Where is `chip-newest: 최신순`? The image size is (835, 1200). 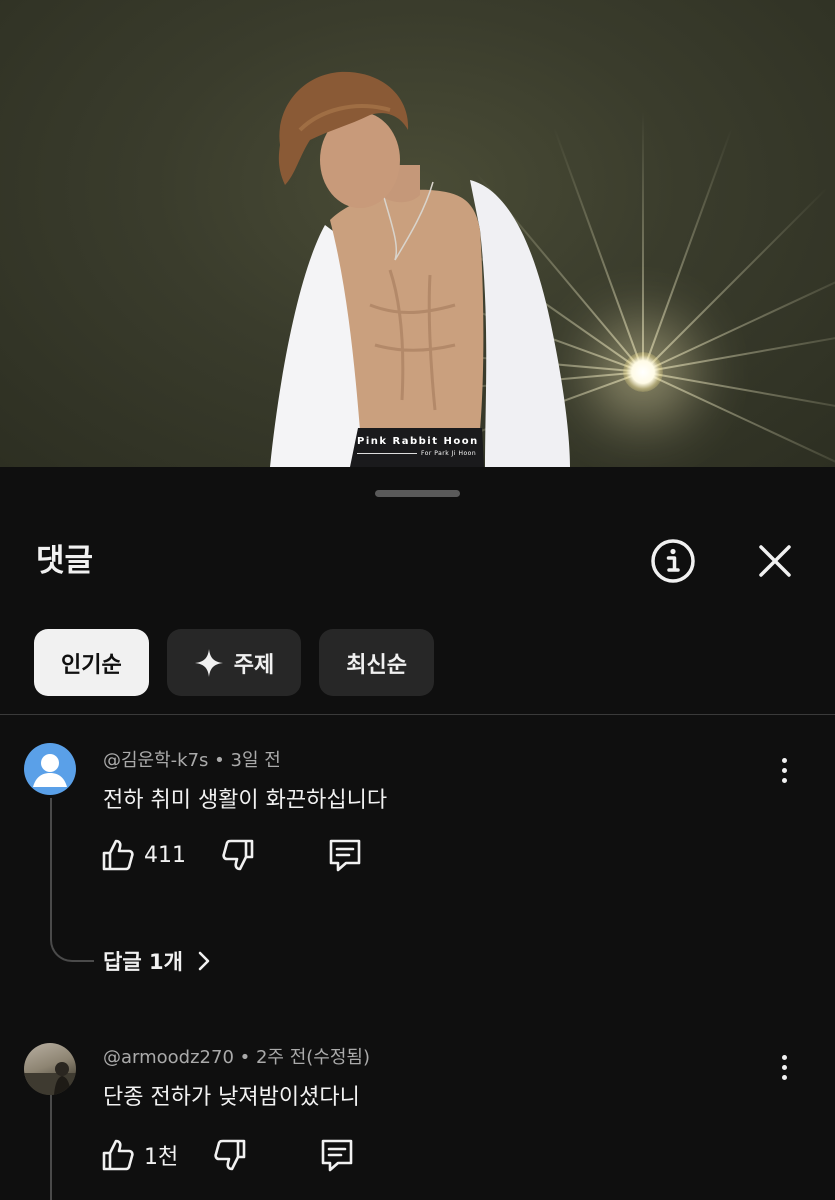
chip-newest: 최신순 is located at coordinates (376, 662).